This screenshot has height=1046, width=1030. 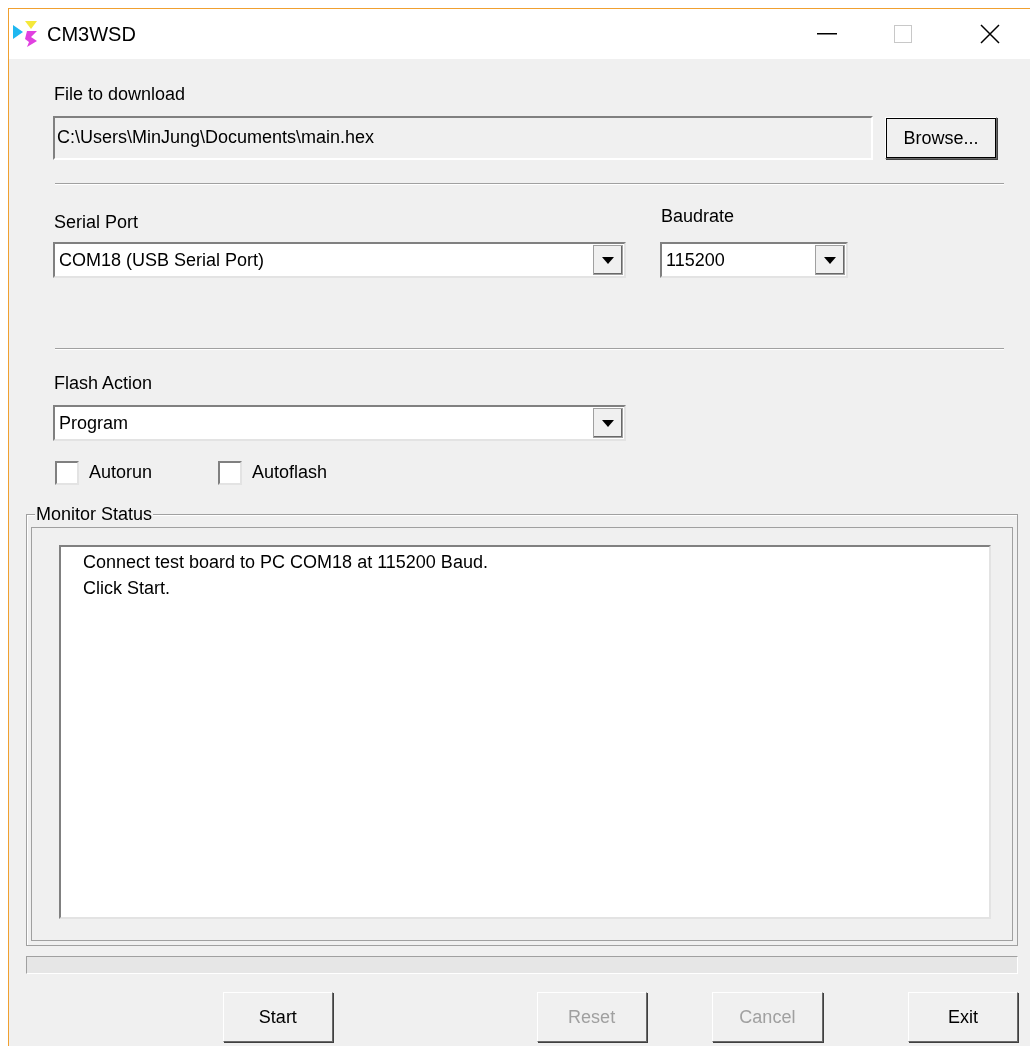 What do you see at coordinates (963, 1017) in the screenshot?
I see `dialog-button: Exit` at bounding box center [963, 1017].